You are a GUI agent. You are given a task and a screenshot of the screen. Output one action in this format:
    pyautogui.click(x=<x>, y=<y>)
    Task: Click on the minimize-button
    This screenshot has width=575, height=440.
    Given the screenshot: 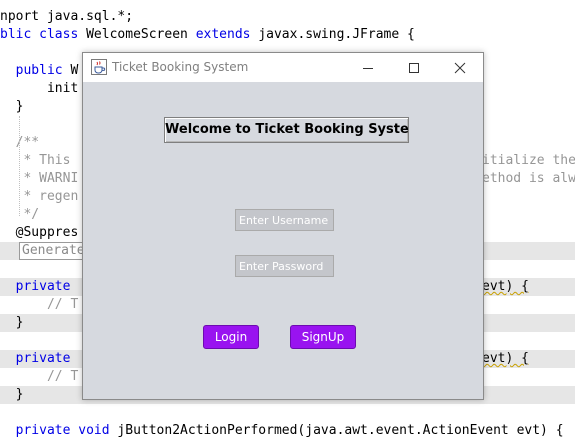 What is the action you would take?
    pyautogui.click(x=368, y=67)
    